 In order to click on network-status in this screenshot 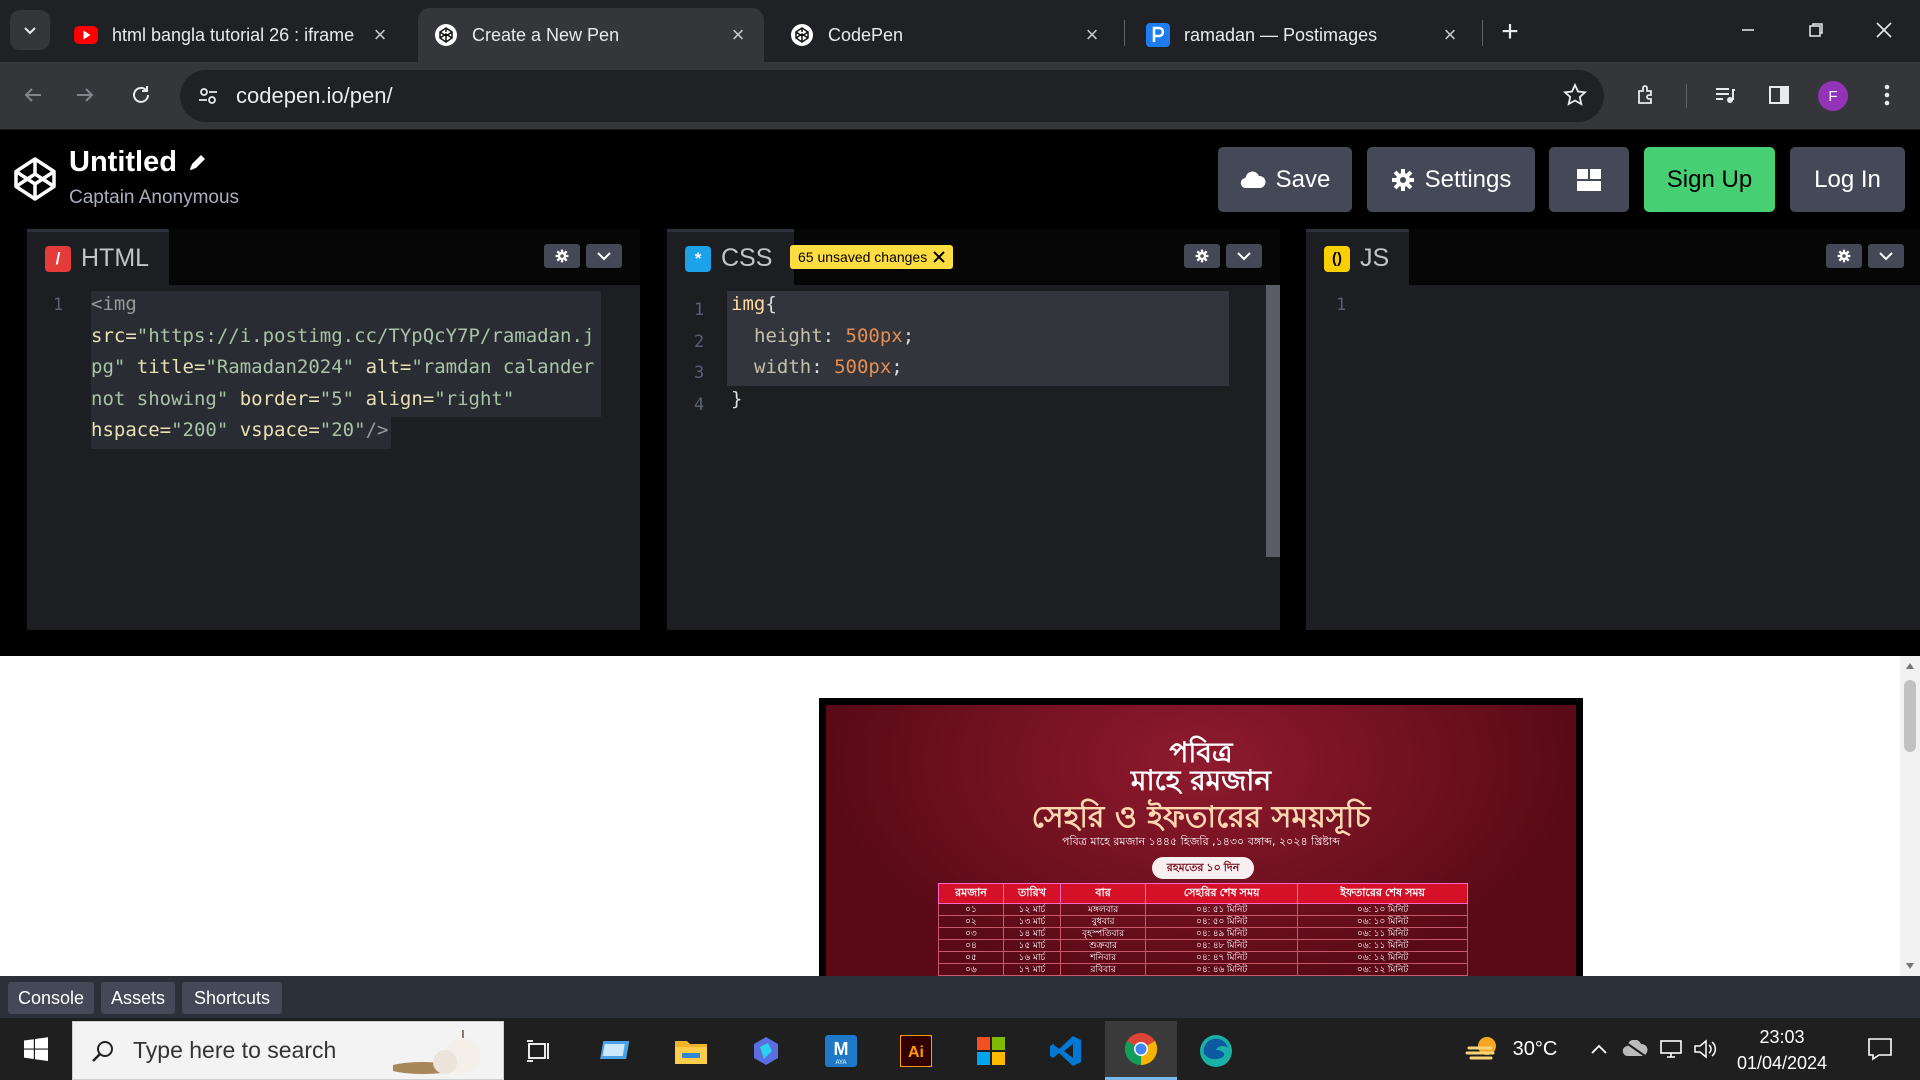, I will do `click(1671, 1049)`.